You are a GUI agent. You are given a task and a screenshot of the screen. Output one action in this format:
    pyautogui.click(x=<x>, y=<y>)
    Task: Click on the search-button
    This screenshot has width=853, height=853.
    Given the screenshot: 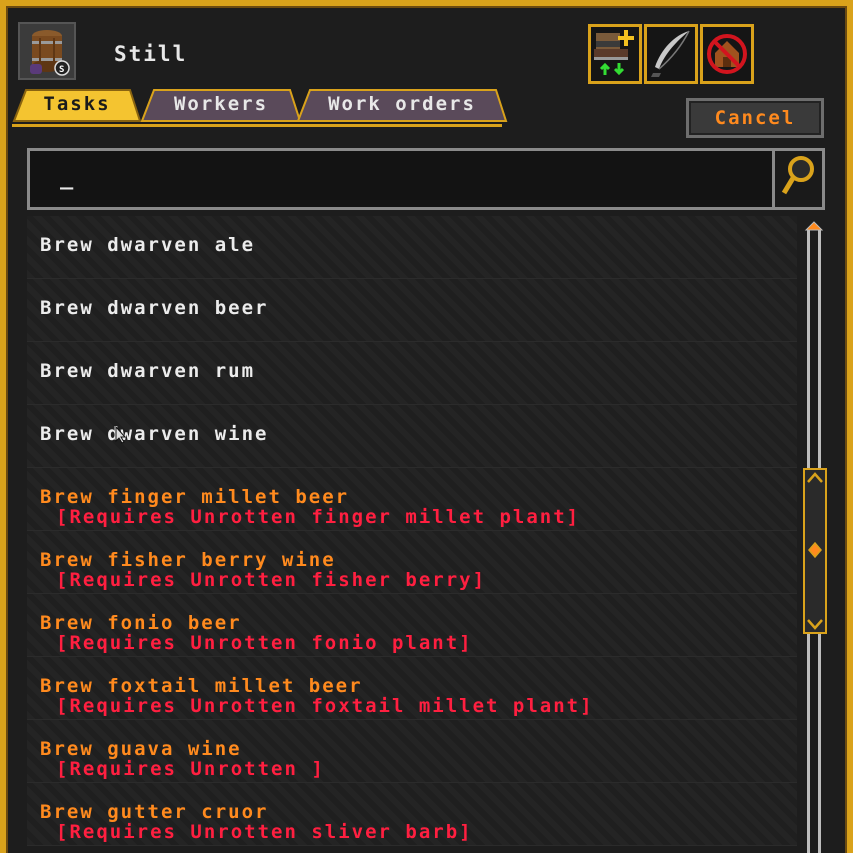 What is the action you would take?
    pyautogui.click(x=797, y=179)
    